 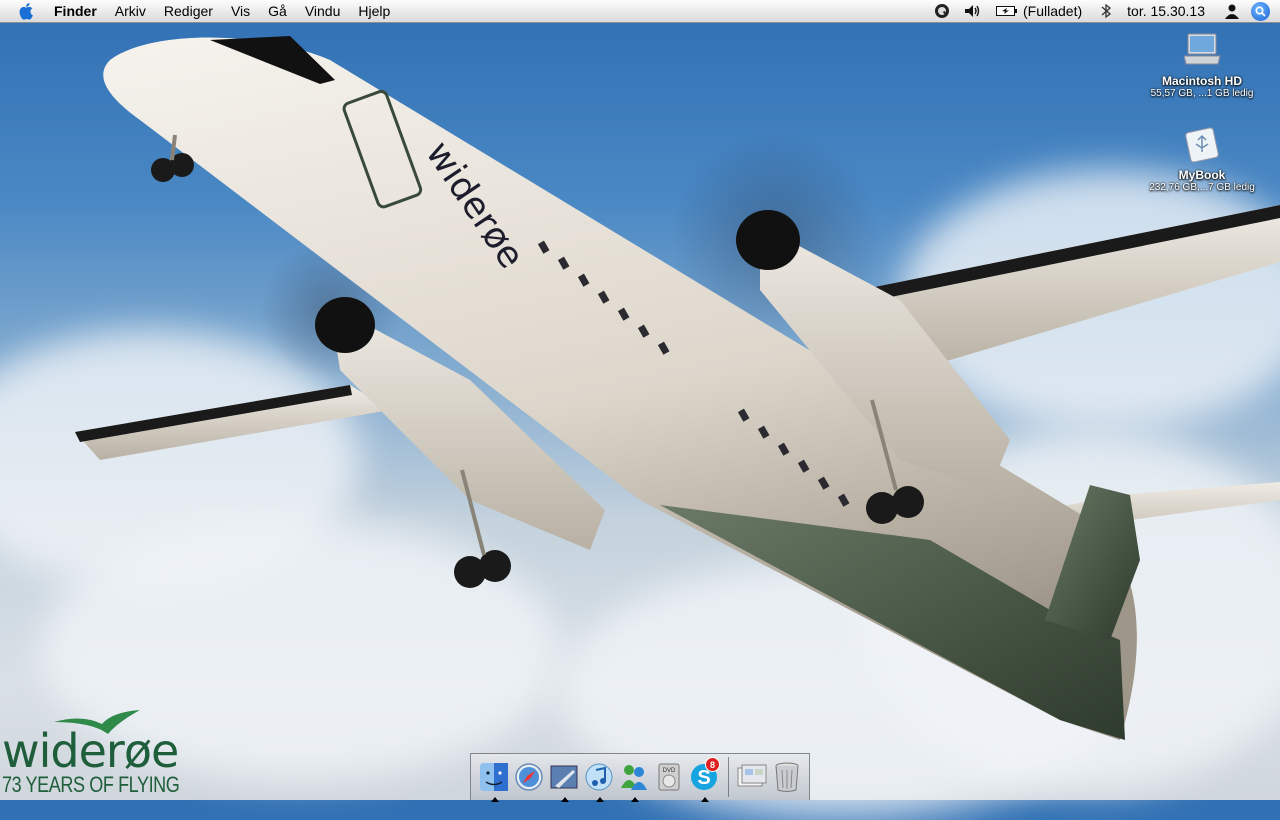 I want to click on volume-icon, so click(x=973, y=11).